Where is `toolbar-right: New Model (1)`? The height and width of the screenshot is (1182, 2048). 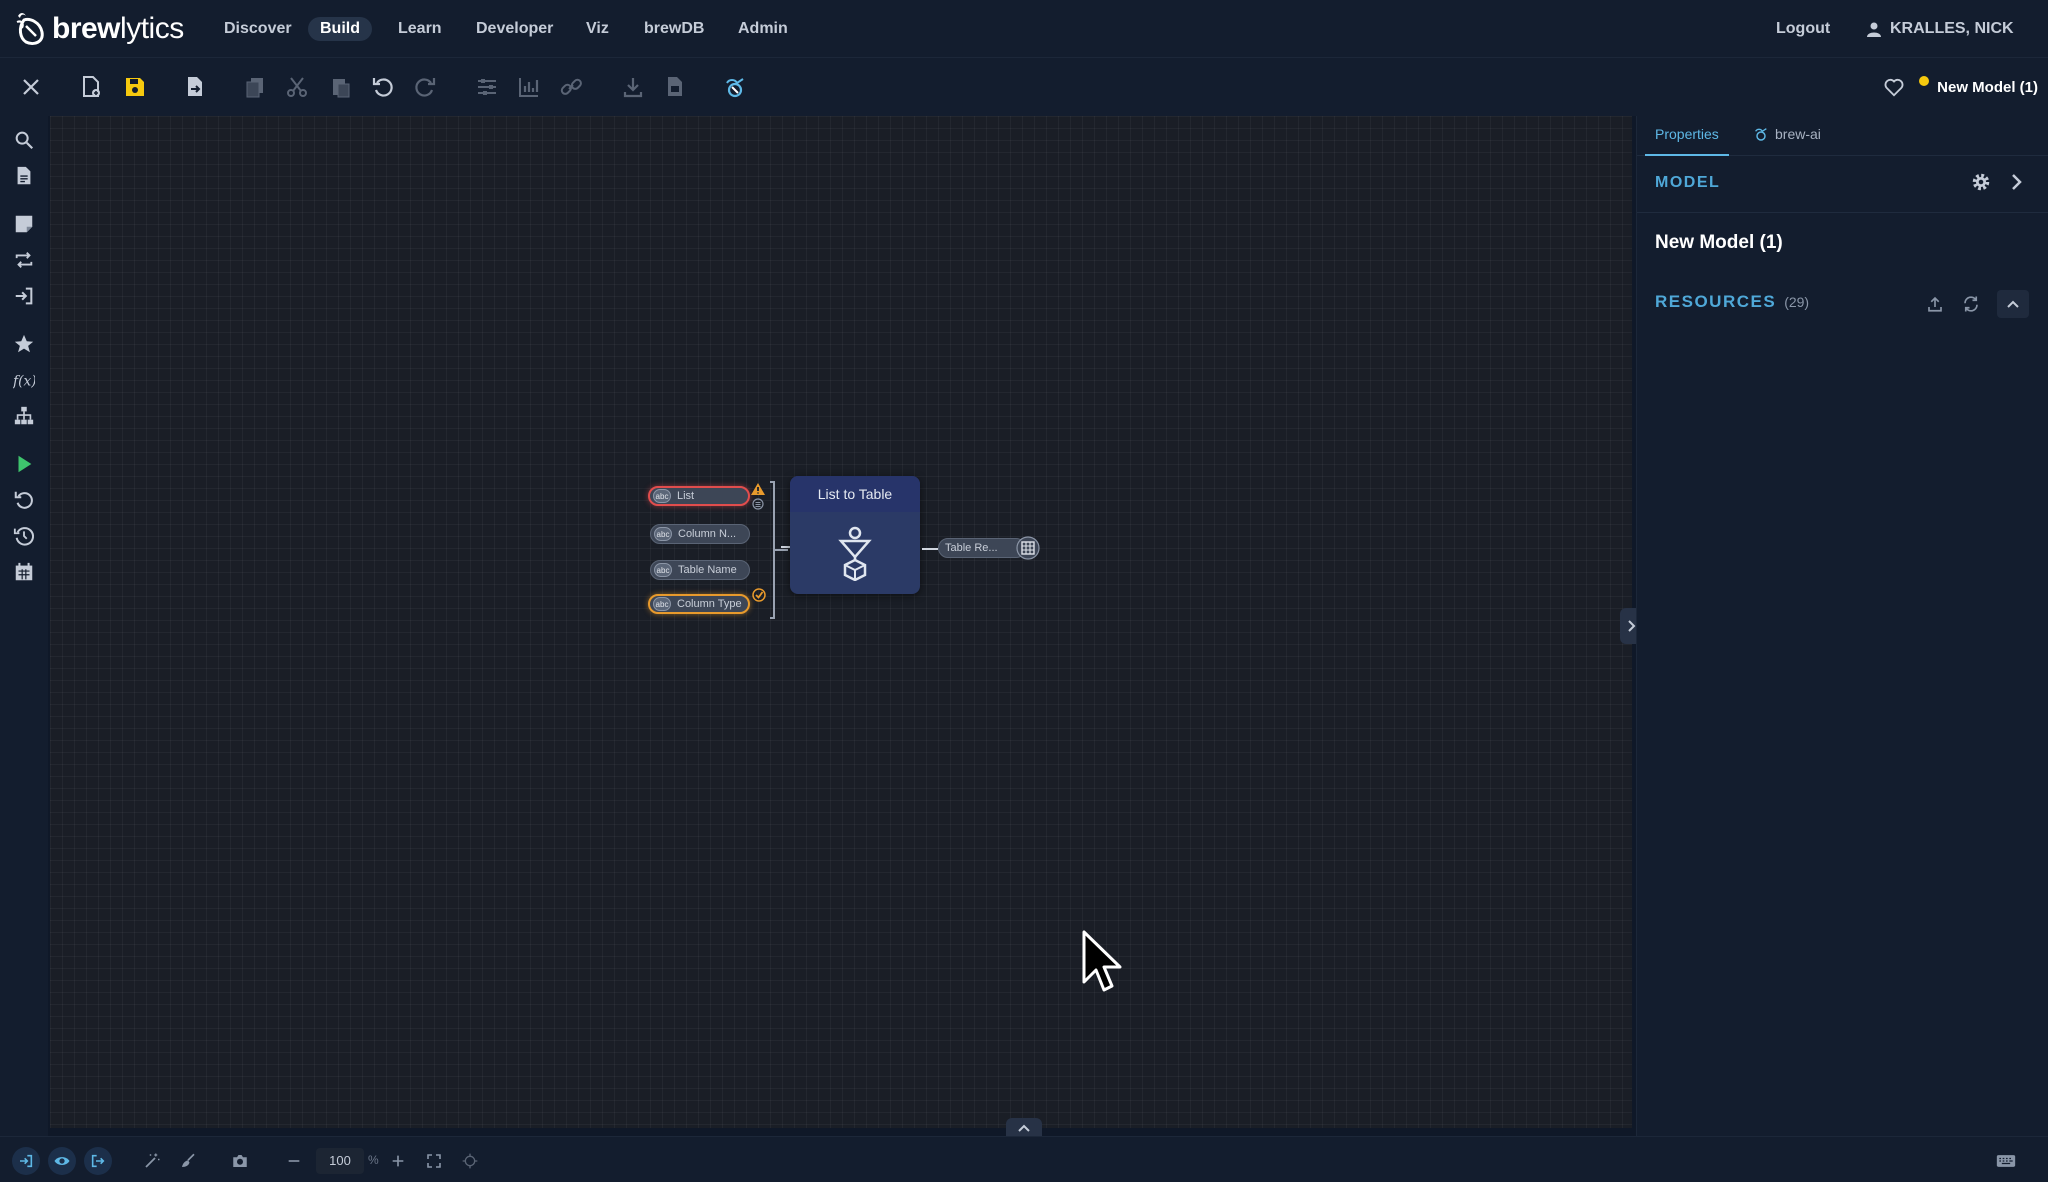
toolbar-right: New Model (1) is located at coordinates (1960, 87).